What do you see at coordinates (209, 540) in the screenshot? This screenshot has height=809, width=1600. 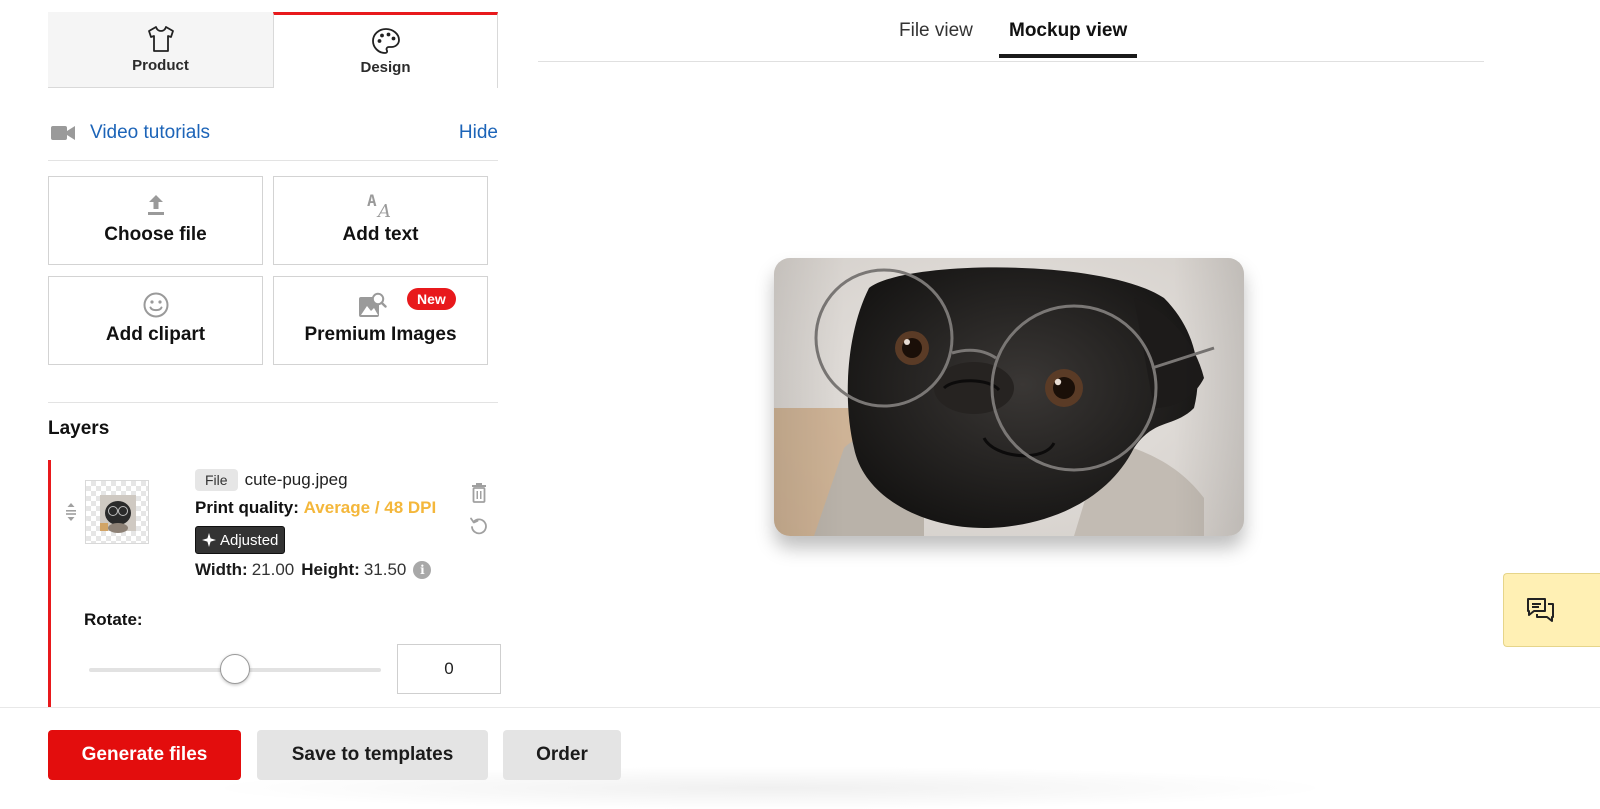 I see `sparkle-icon` at bounding box center [209, 540].